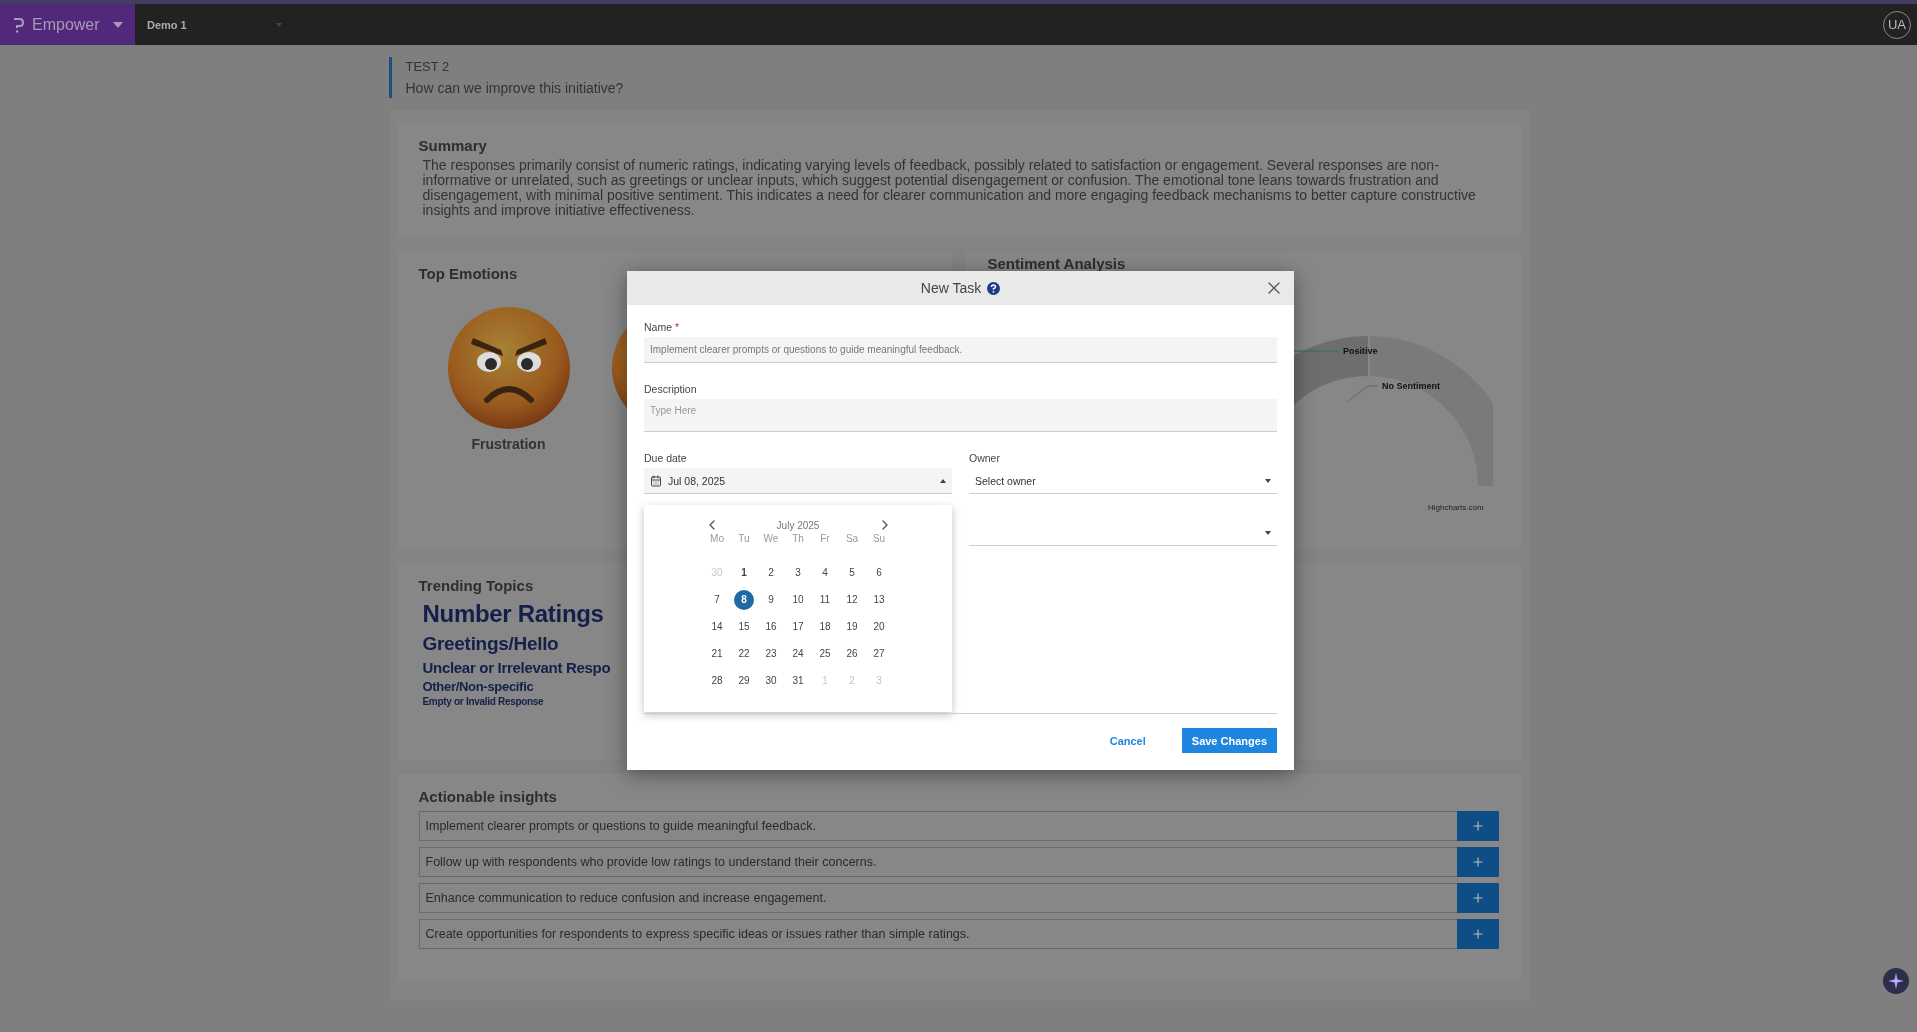 The height and width of the screenshot is (1032, 1917). Describe the element at coordinates (825, 653) in the screenshot. I see `calendar-day: 25` at that location.